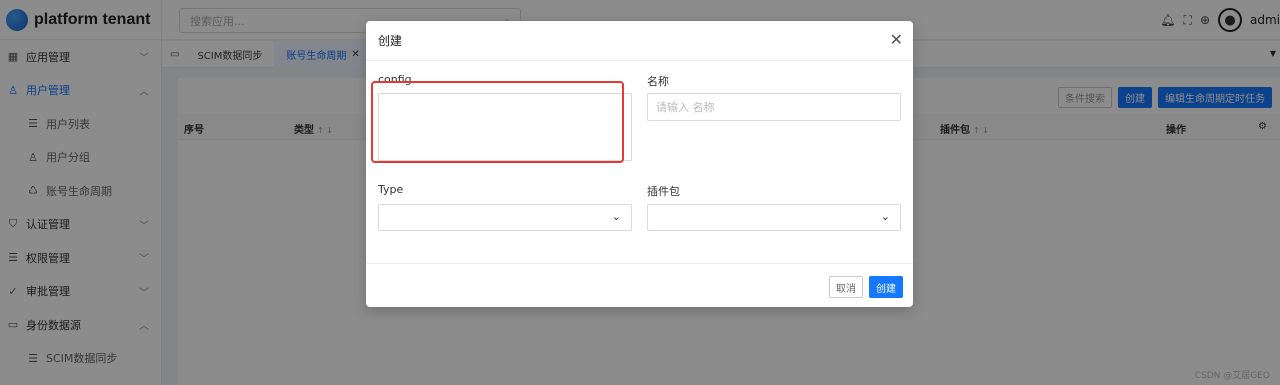 Image resolution: width=1280 pixels, height=385 pixels. What do you see at coordinates (663, 191) in the screenshot?
I see `plugin-label: 插件包` at bounding box center [663, 191].